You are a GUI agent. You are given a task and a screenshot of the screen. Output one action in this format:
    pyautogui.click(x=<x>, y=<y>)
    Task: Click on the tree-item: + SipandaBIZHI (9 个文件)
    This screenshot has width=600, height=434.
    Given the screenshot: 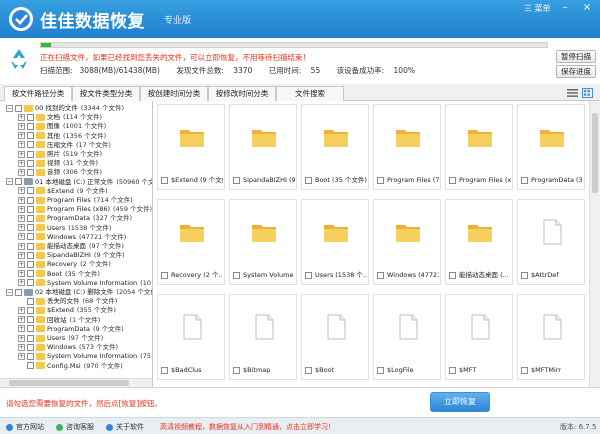 What is the action you would take?
    pyautogui.click(x=71, y=255)
    